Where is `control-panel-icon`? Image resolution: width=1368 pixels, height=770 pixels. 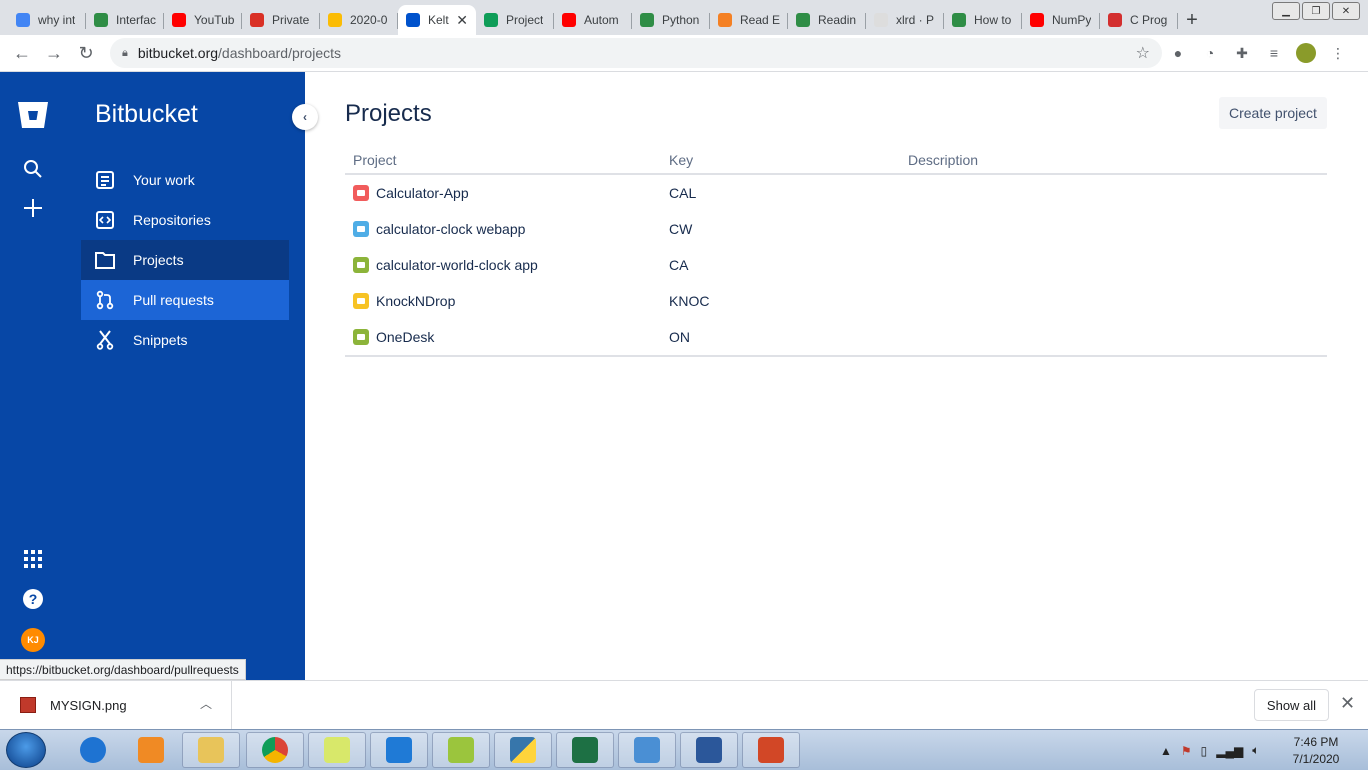 control-panel-icon is located at coordinates (647, 750).